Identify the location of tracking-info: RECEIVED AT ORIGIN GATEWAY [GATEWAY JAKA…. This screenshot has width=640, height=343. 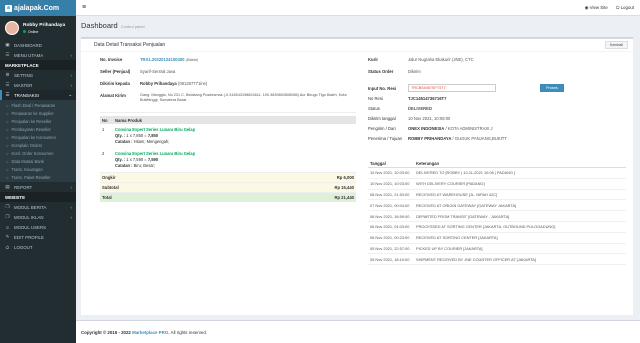
(466, 205).